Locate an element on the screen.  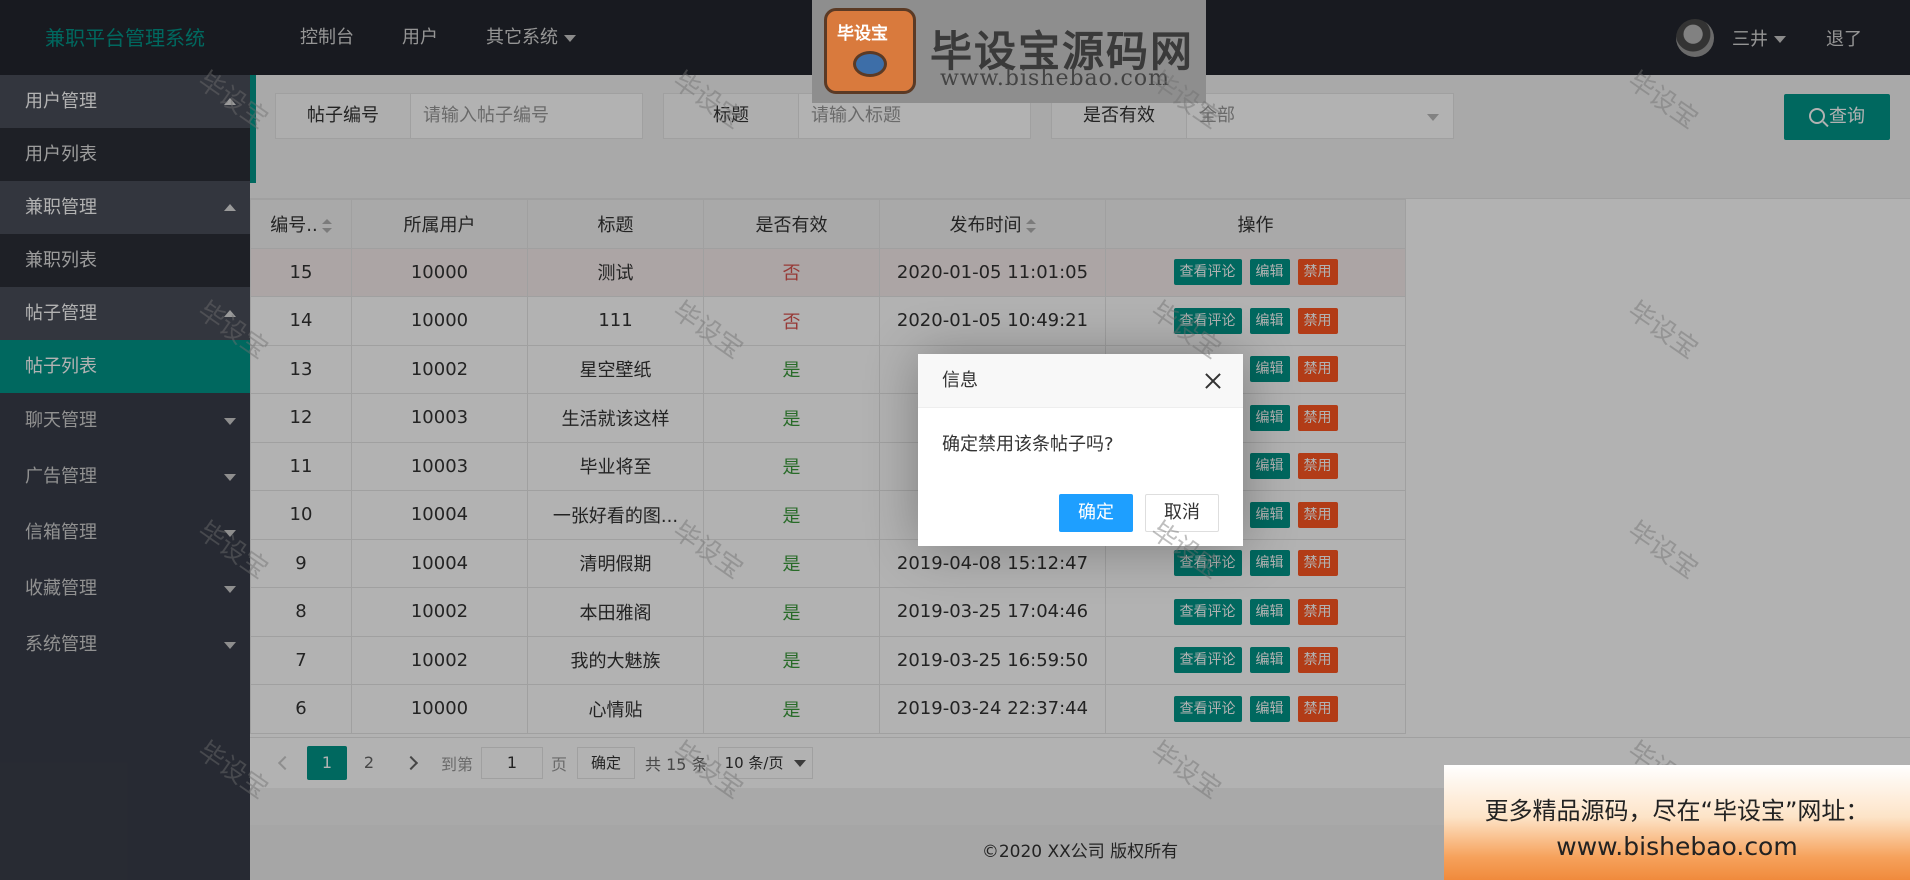
dialog-cancel-button: 取消 is located at coordinates (1182, 513).